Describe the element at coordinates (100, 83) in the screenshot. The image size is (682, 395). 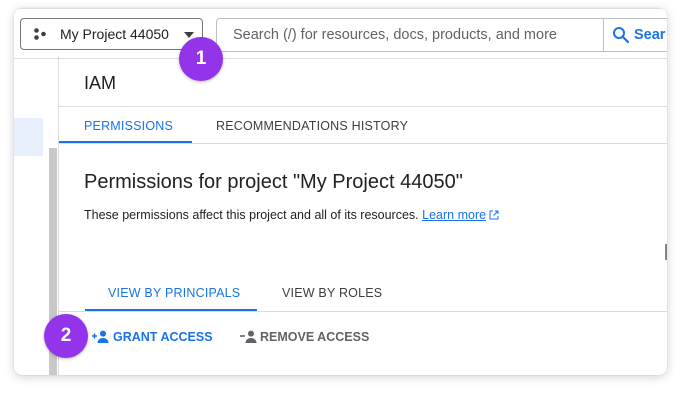
I see `page-title: IAM` at that location.